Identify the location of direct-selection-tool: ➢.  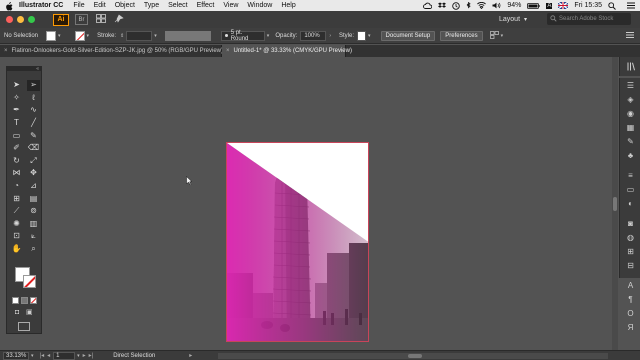
(33, 85).